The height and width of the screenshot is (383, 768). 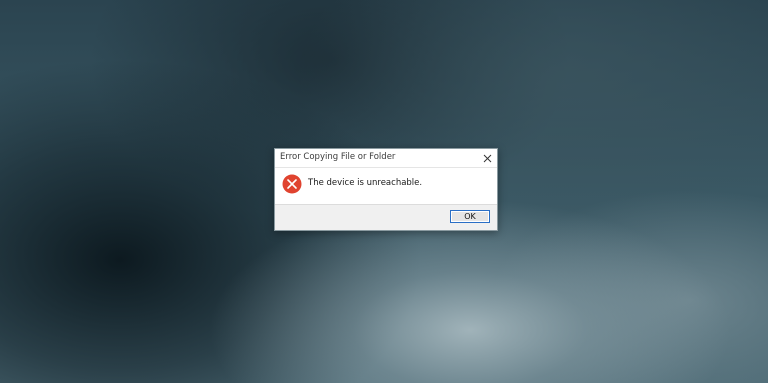 I want to click on dialog-content: The device is unreachable., so click(x=386, y=187).